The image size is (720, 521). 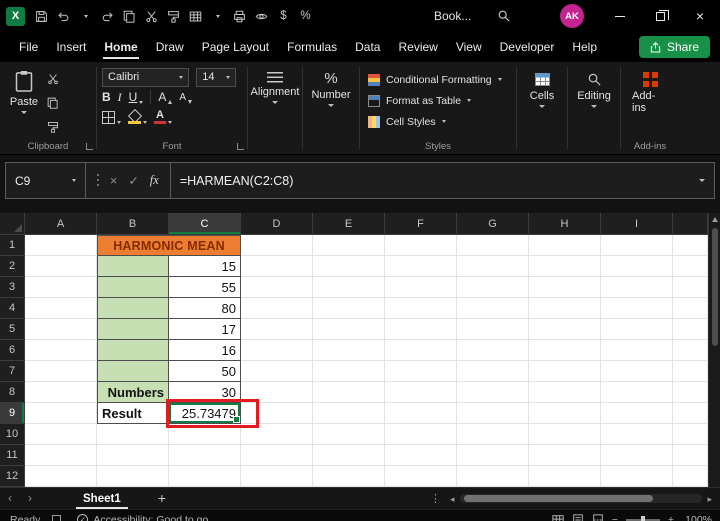 What do you see at coordinates (493, 371) in the screenshot?
I see `cell-G7` at bounding box center [493, 371].